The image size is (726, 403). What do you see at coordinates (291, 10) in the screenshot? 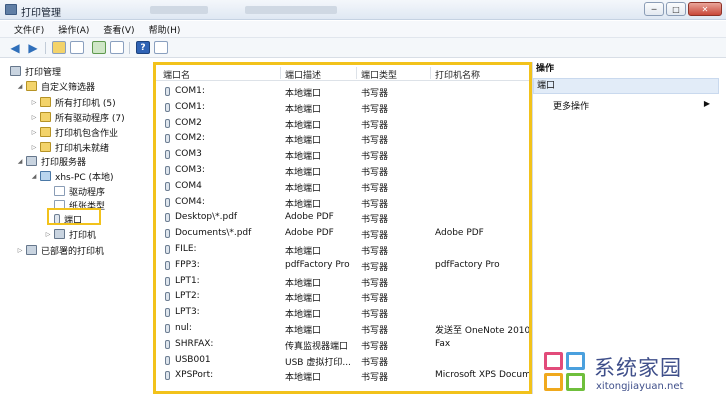
I see `blurred-tab` at bounding box center [291, 10].